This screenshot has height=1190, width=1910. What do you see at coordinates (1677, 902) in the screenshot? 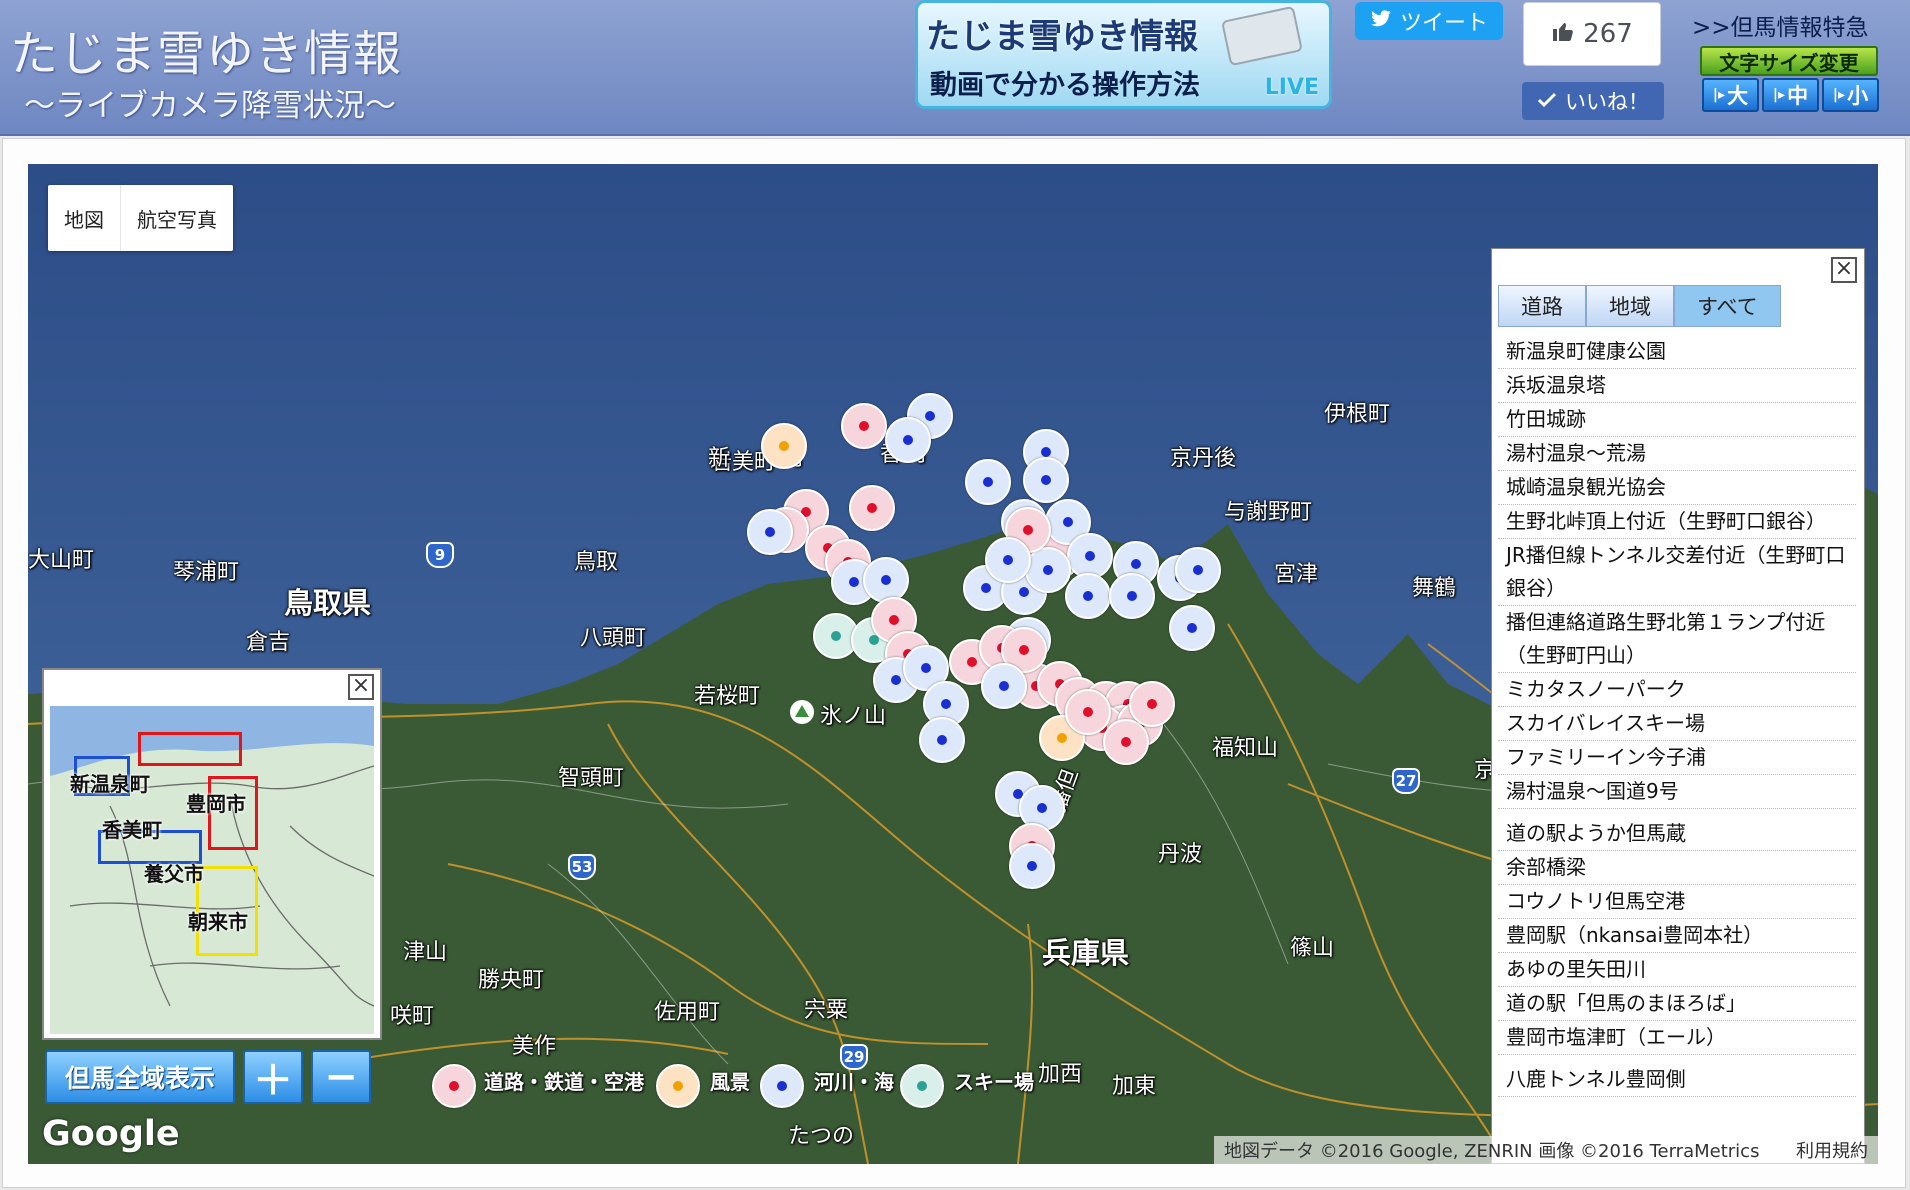
I see `camera-list-item: コウノトリ但馬空港` at bounding box center [1677, 902].